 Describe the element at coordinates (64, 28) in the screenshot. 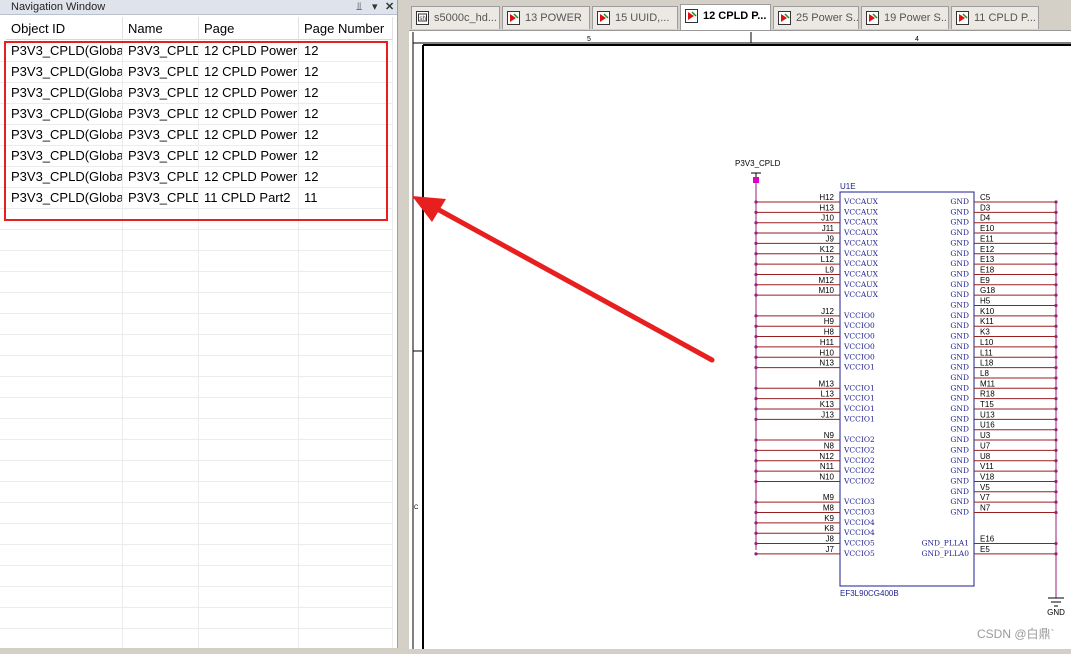

I see `column-header-object-id: Object ID` at that location.